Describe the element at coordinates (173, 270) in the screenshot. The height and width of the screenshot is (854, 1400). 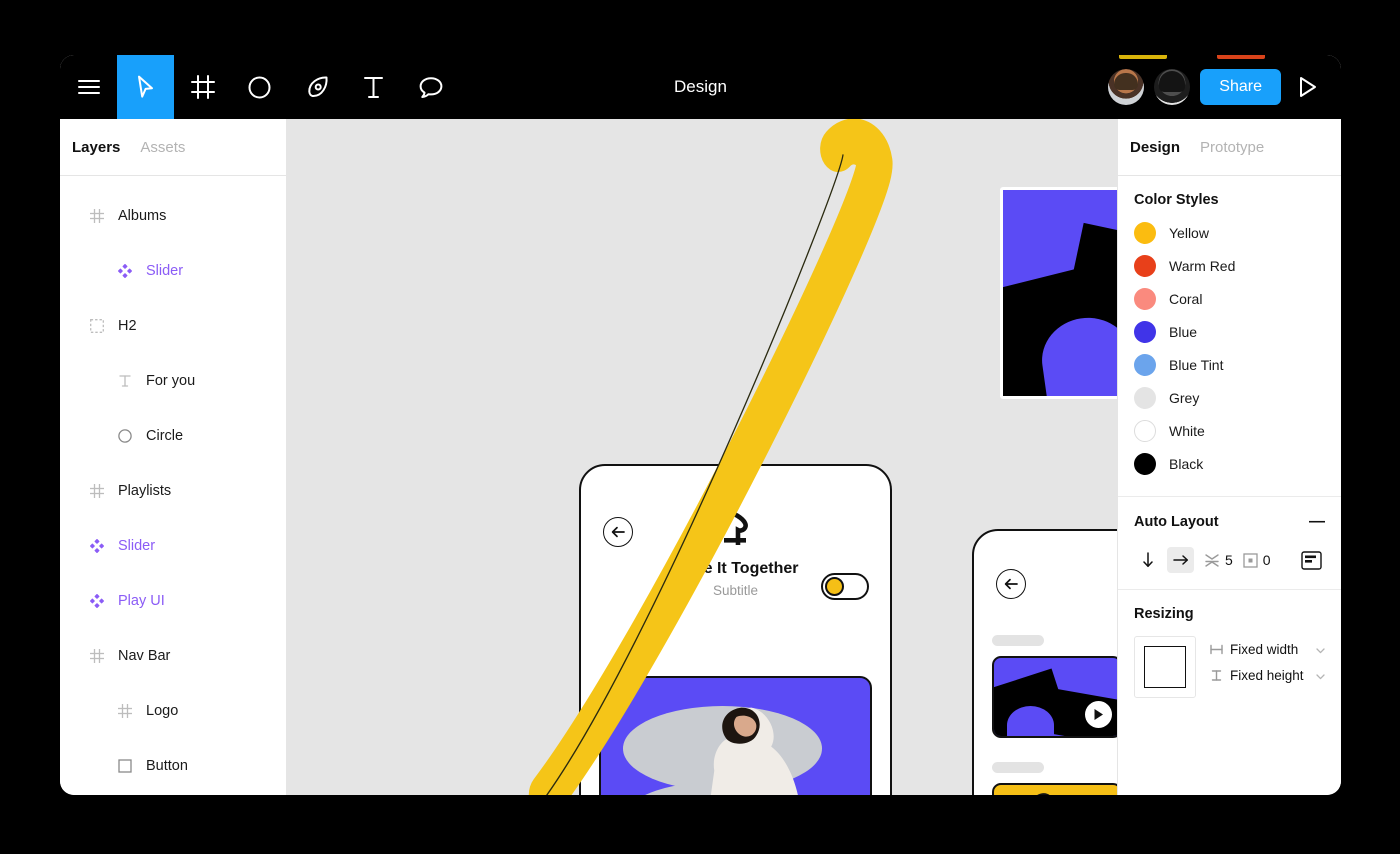
I see `layer-item-slider-1: Slider` at that location.